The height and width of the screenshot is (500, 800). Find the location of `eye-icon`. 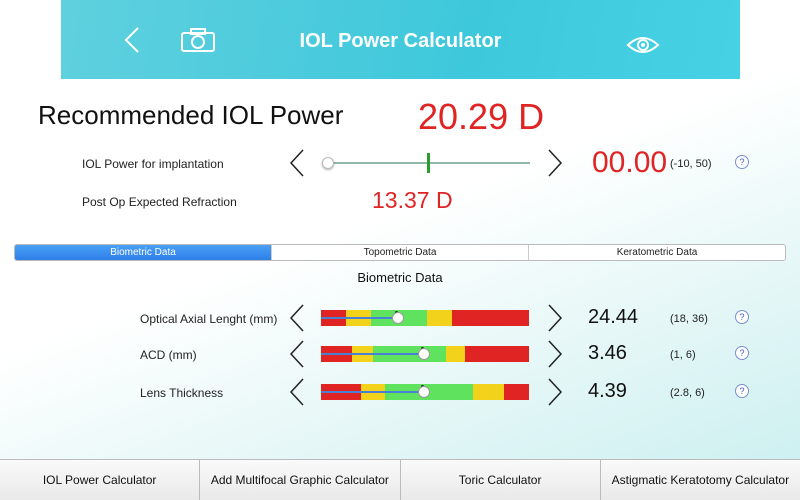

eye-icon is located at coordinates (643, 45).